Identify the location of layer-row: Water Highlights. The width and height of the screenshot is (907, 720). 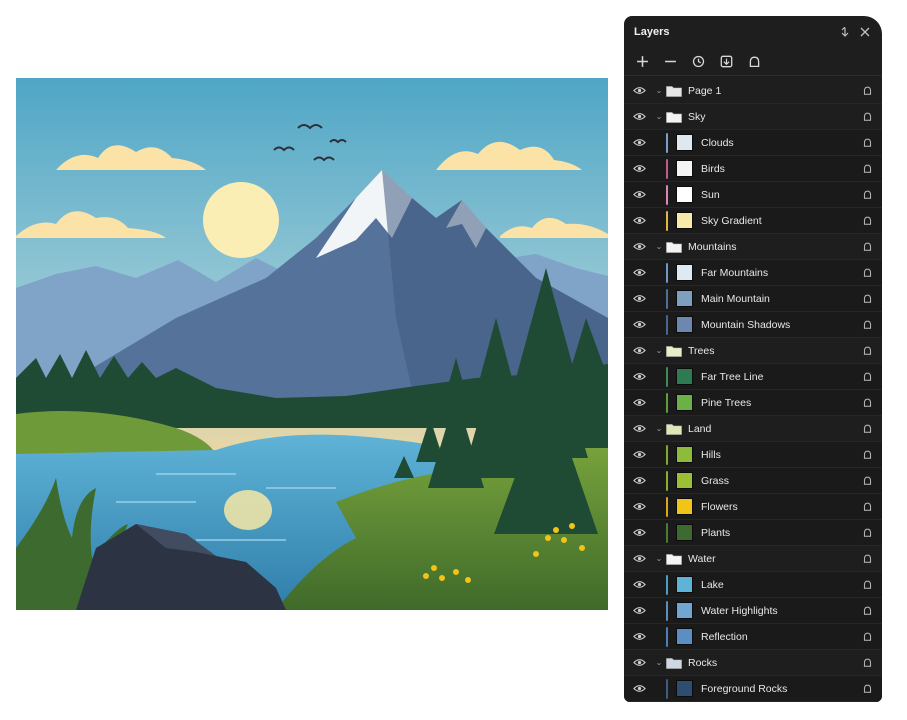
(753, 611).